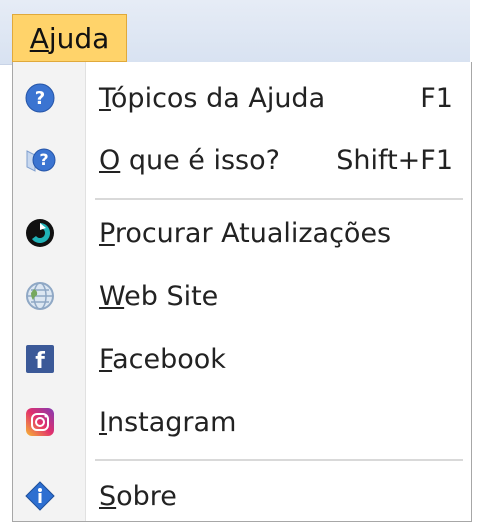  Describe the element at coordinates (235, 32) in the screenshot. I see `menu-bar: Ajuda` at that location.